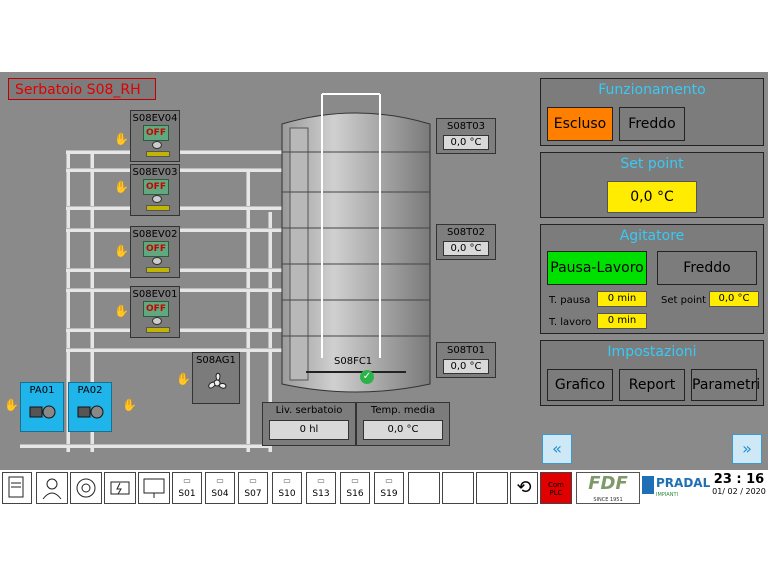 This screenshot has height=576, width=768. I want to click on pradal-logo: PRADAL IMPIANTI, so click(676, 488).